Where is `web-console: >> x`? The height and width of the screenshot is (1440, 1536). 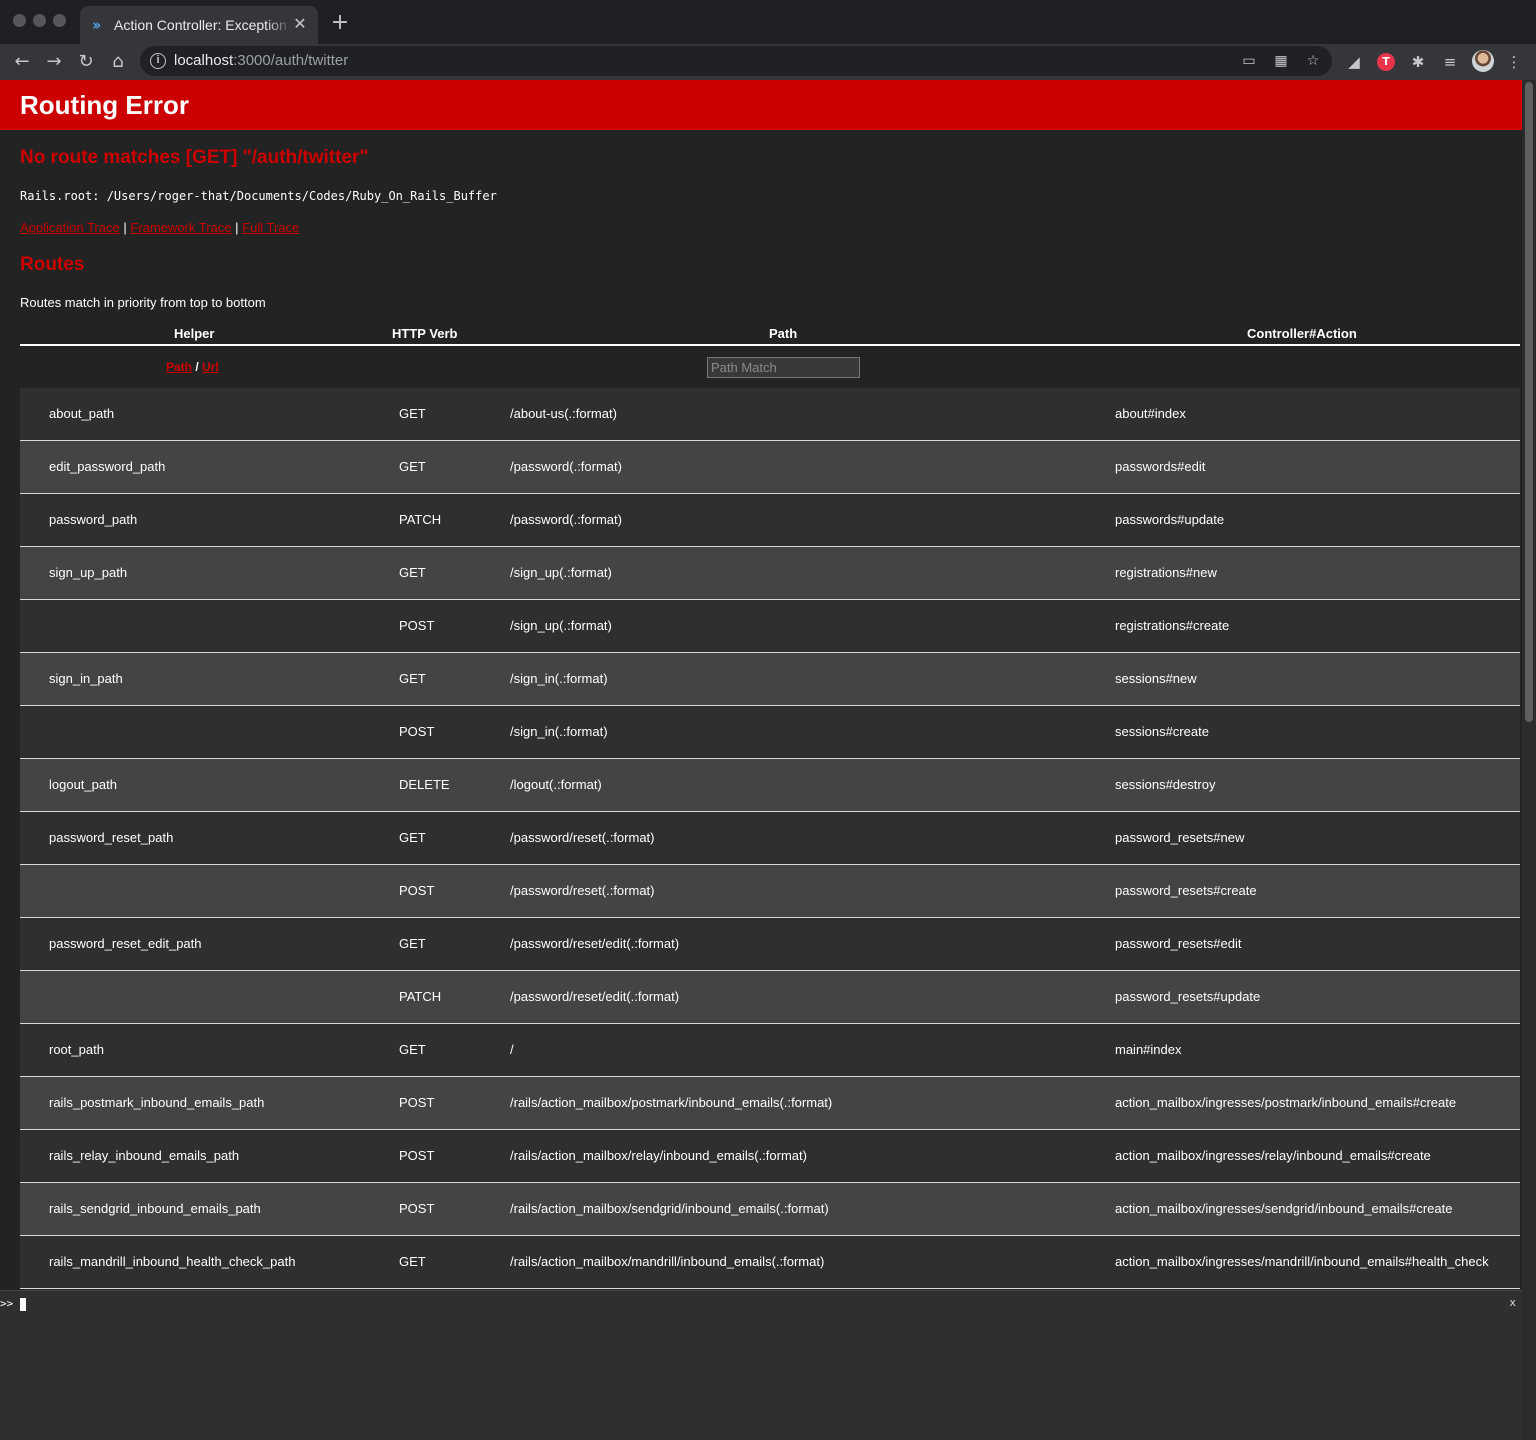
web-console: >> x is located at coordinates (761, 1365).